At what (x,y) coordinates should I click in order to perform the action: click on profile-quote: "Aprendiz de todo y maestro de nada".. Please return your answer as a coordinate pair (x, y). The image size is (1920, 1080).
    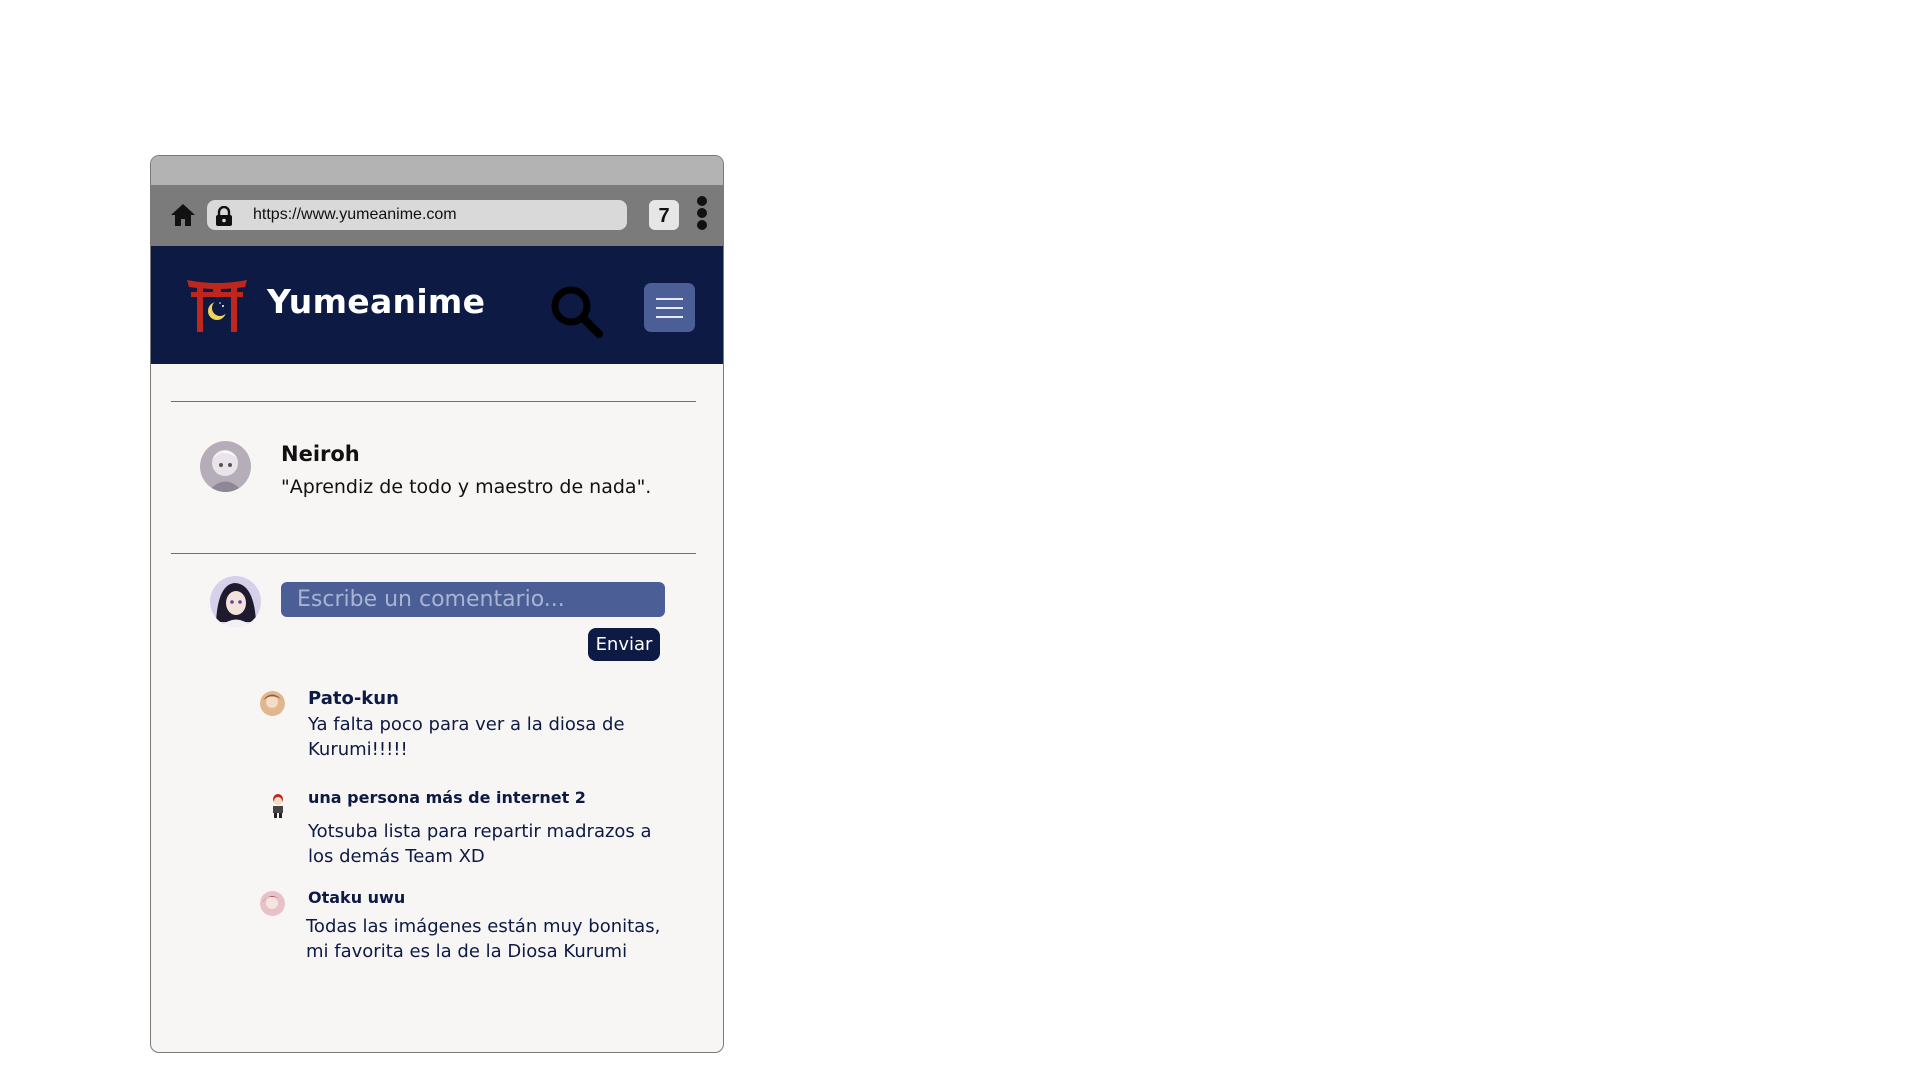
    Looking at the image, I should click on (466, 487).